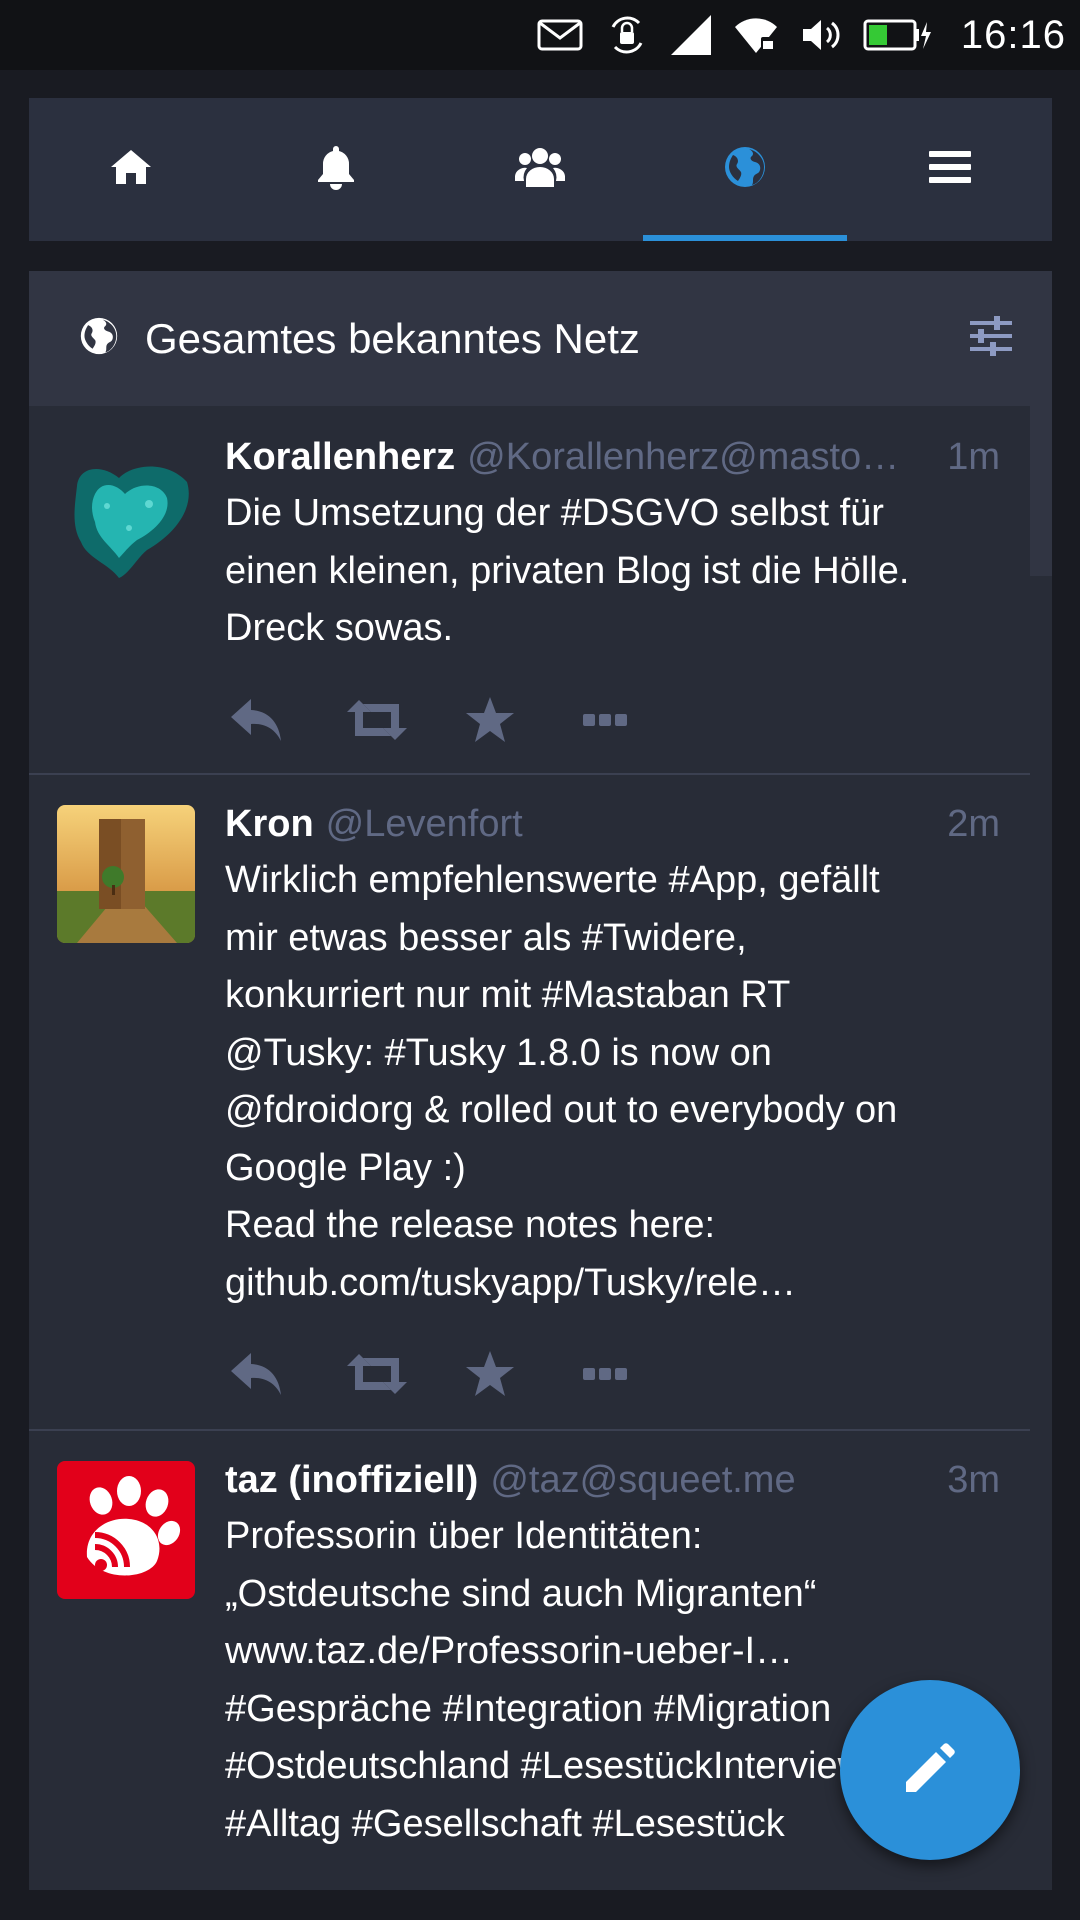  What do you see at coordinates (1013, 34) in the screenshot?
I see `clock: 16:16` at bounding box center [1013, 34].